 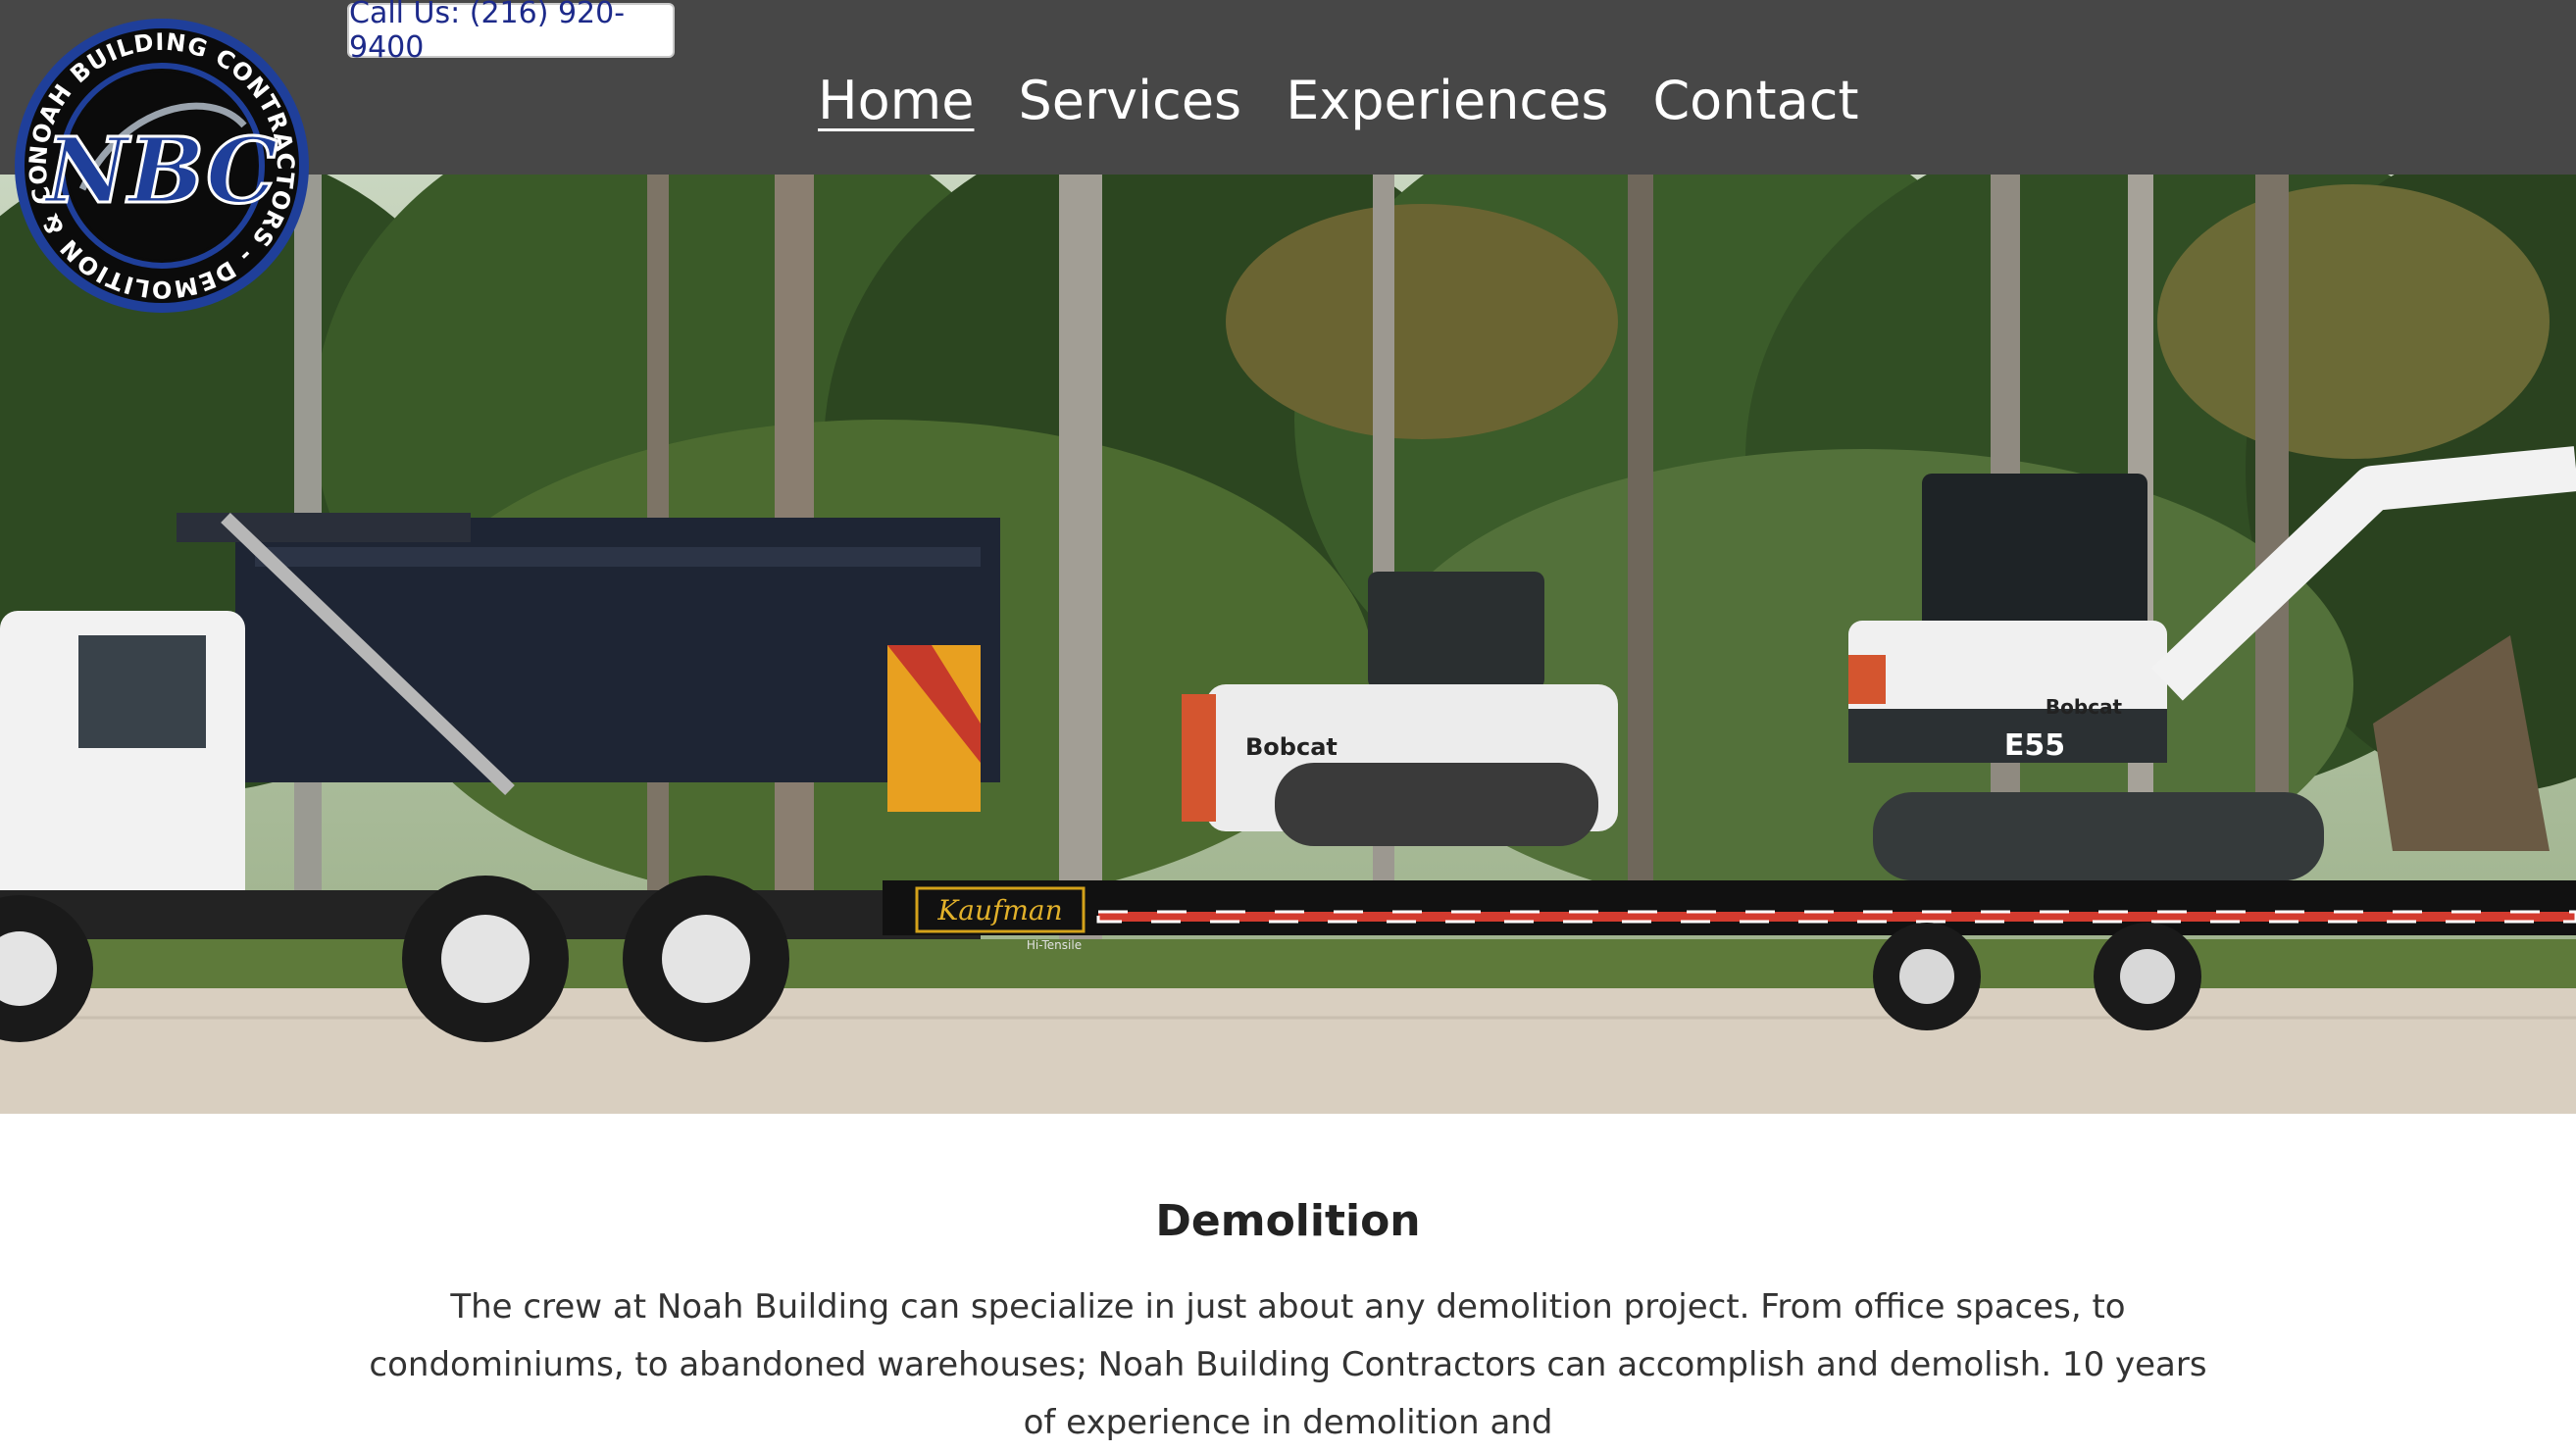 I want to click on nav-contact: Contact, so click(x=1755, y=101).